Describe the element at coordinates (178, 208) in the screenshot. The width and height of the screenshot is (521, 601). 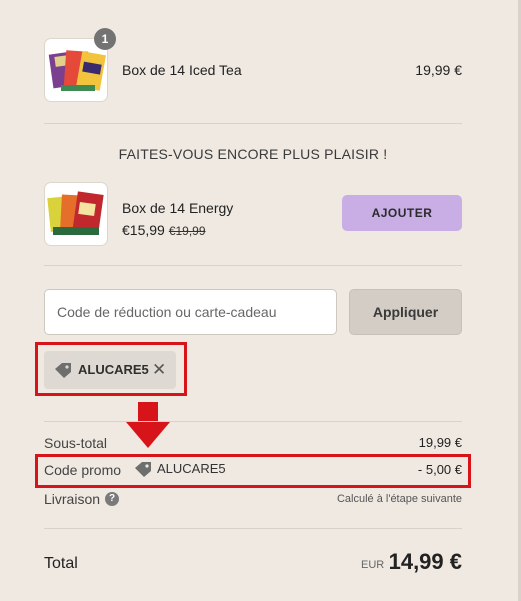
I see `upsell-item-name: Box de 14 Energy` at that location.